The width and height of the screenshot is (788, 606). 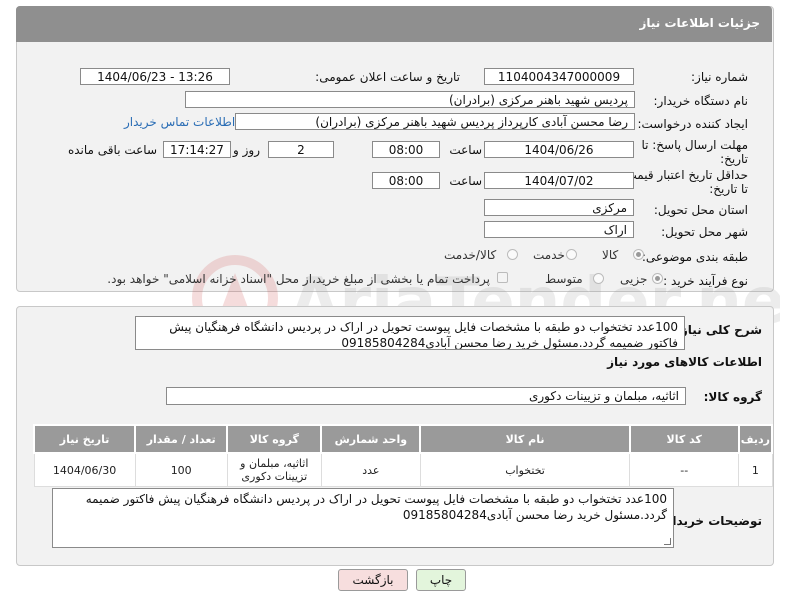 I want to click on validity-label: حداقل تاریخ اعتبار قیمت: تا تاریخ:, so click(x=684, y=182).